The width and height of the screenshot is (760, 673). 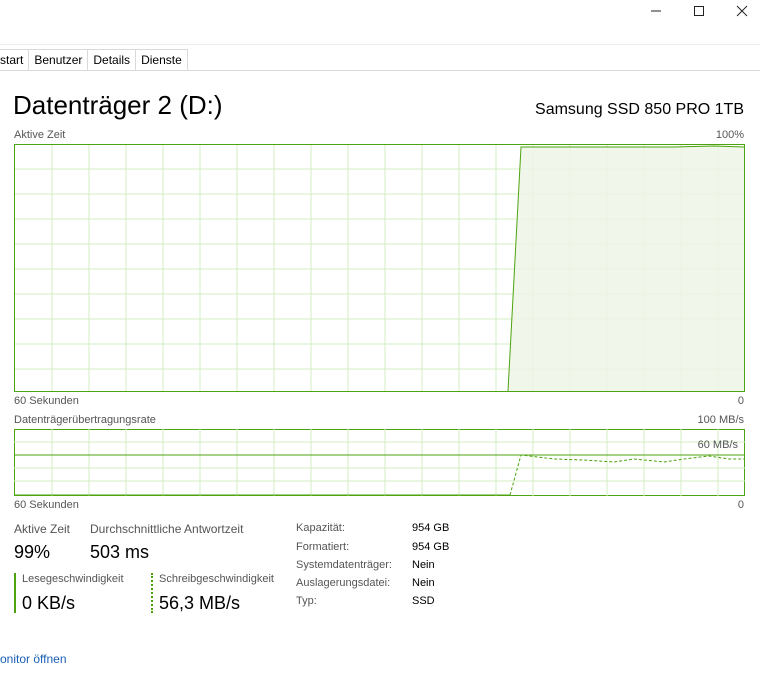 What do you see at coordinates (306, 601) in the screenshot?
I see `type-label: Typ:` at bounding box center [306, 601].